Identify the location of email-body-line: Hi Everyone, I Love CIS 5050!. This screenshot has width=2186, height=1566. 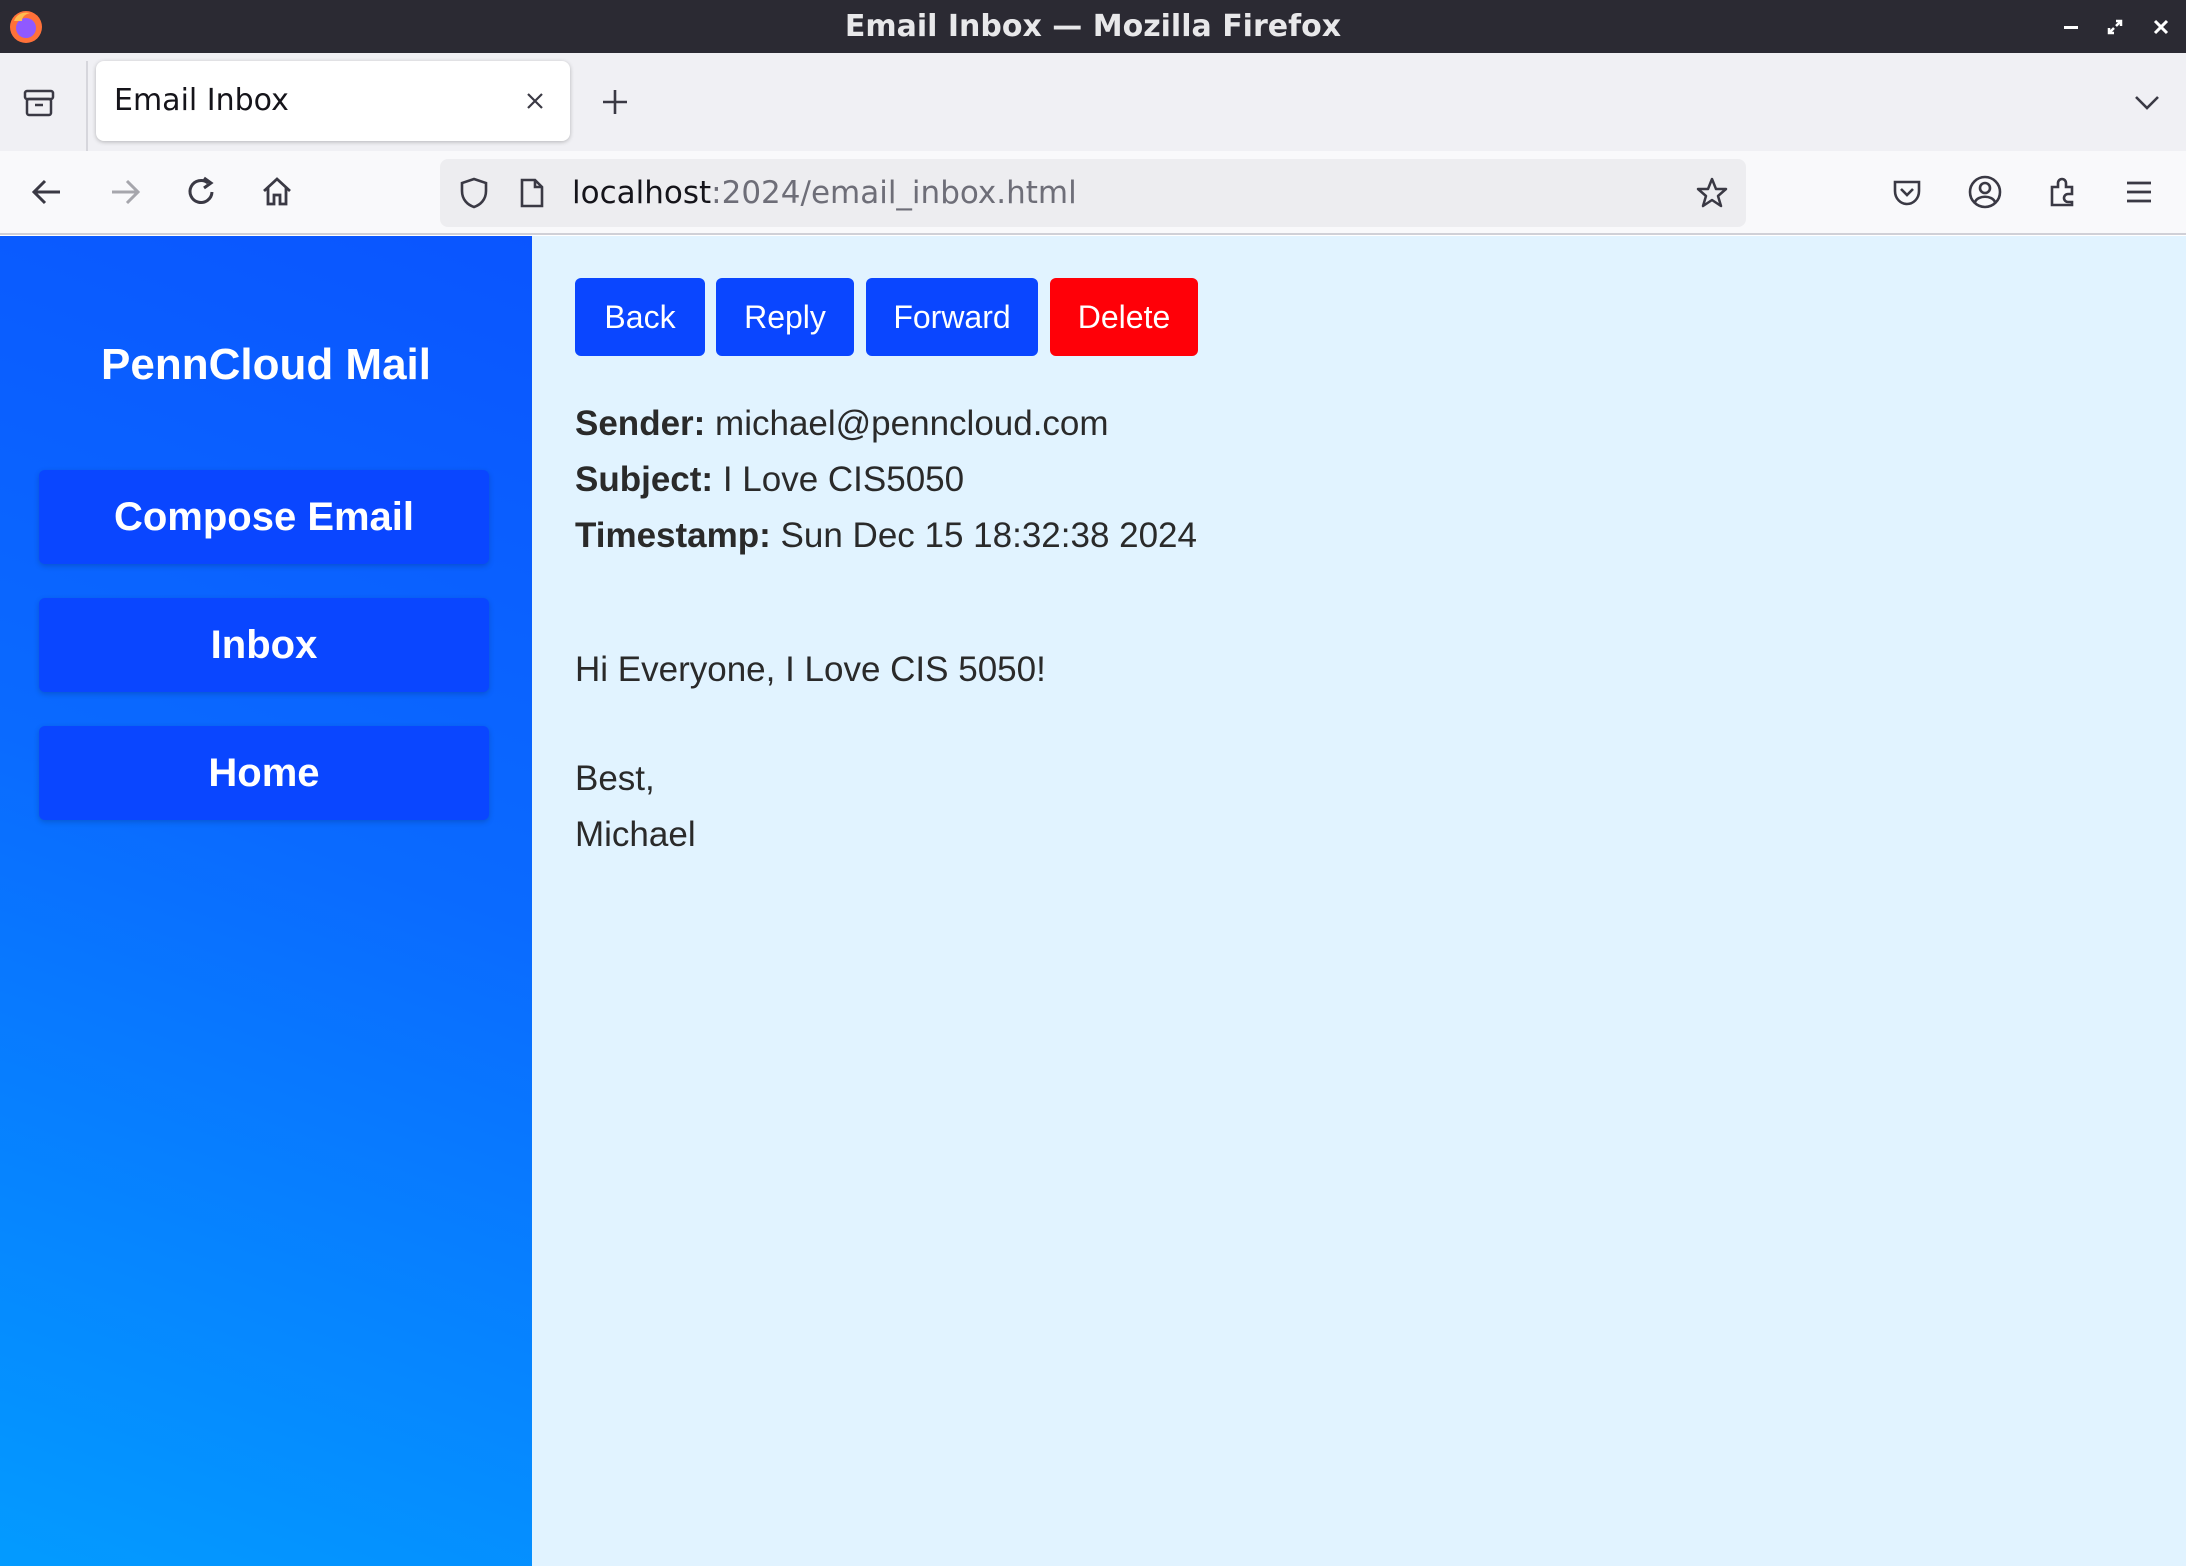
(810, 669).